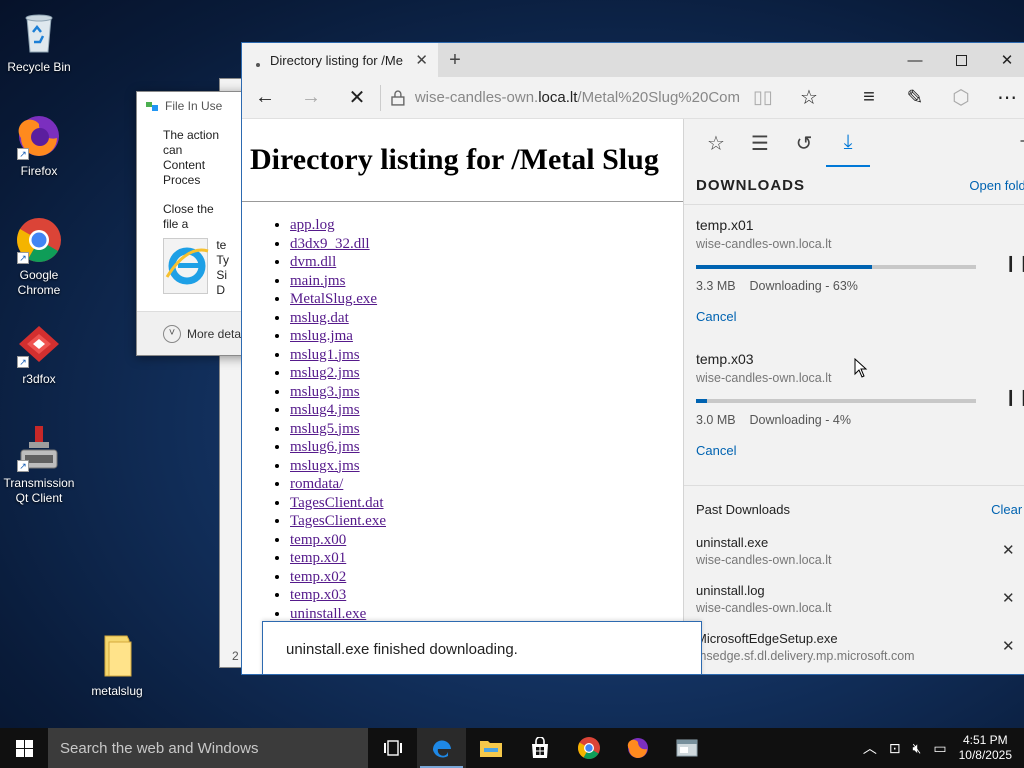 This screenshot has height=768, width=1024. I want to click on close-tab-icon: ✕, so click(421, 60).